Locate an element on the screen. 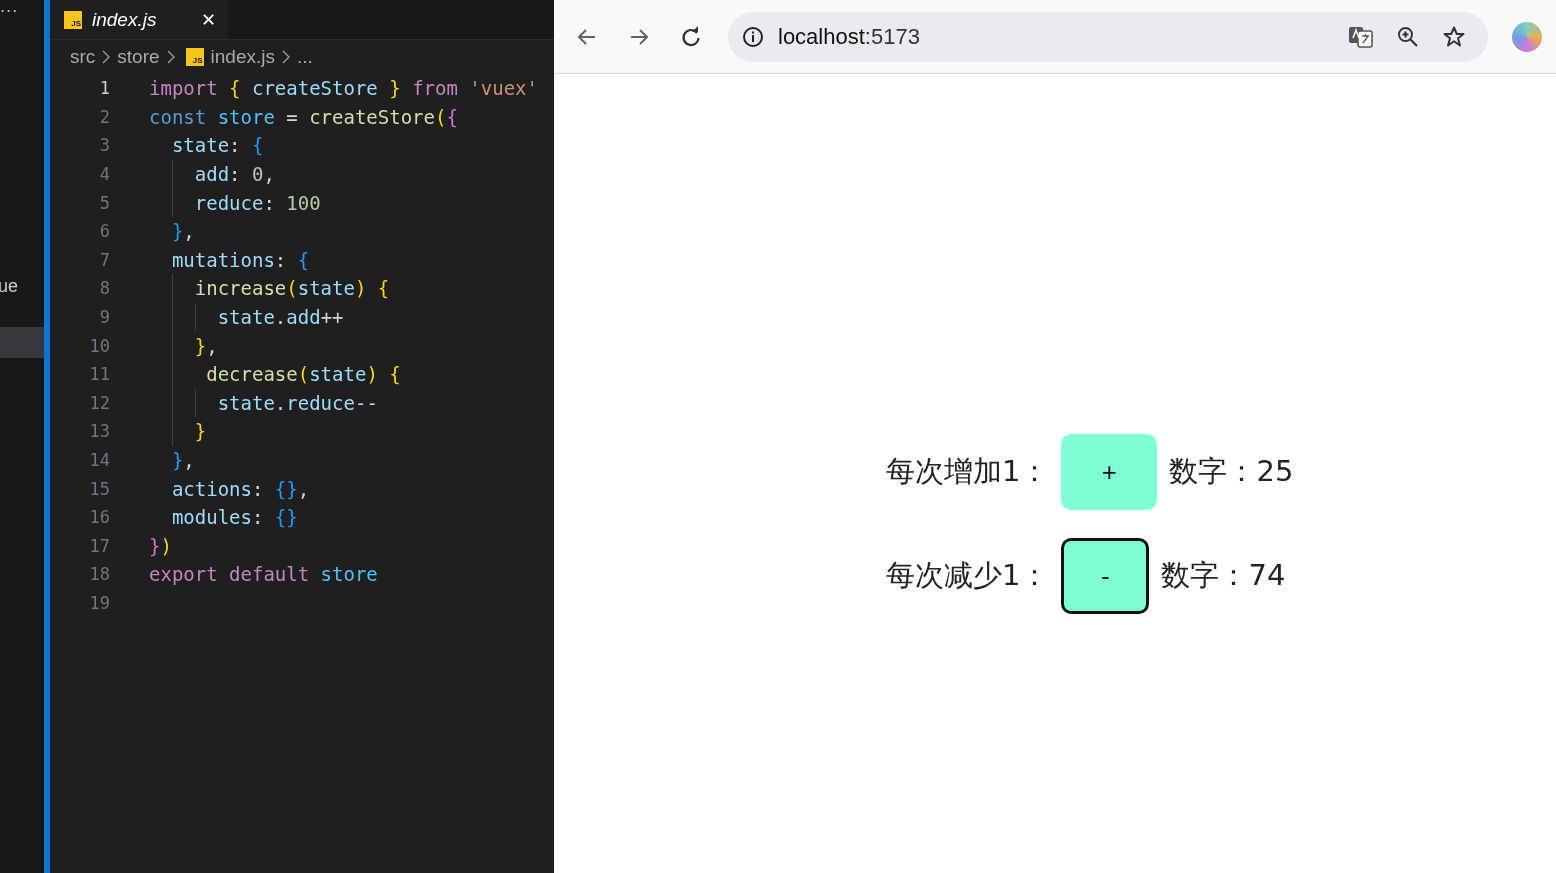 The image size is (1556, 873). counter-value: 数字：74 is located at coordinates (1223, 575).